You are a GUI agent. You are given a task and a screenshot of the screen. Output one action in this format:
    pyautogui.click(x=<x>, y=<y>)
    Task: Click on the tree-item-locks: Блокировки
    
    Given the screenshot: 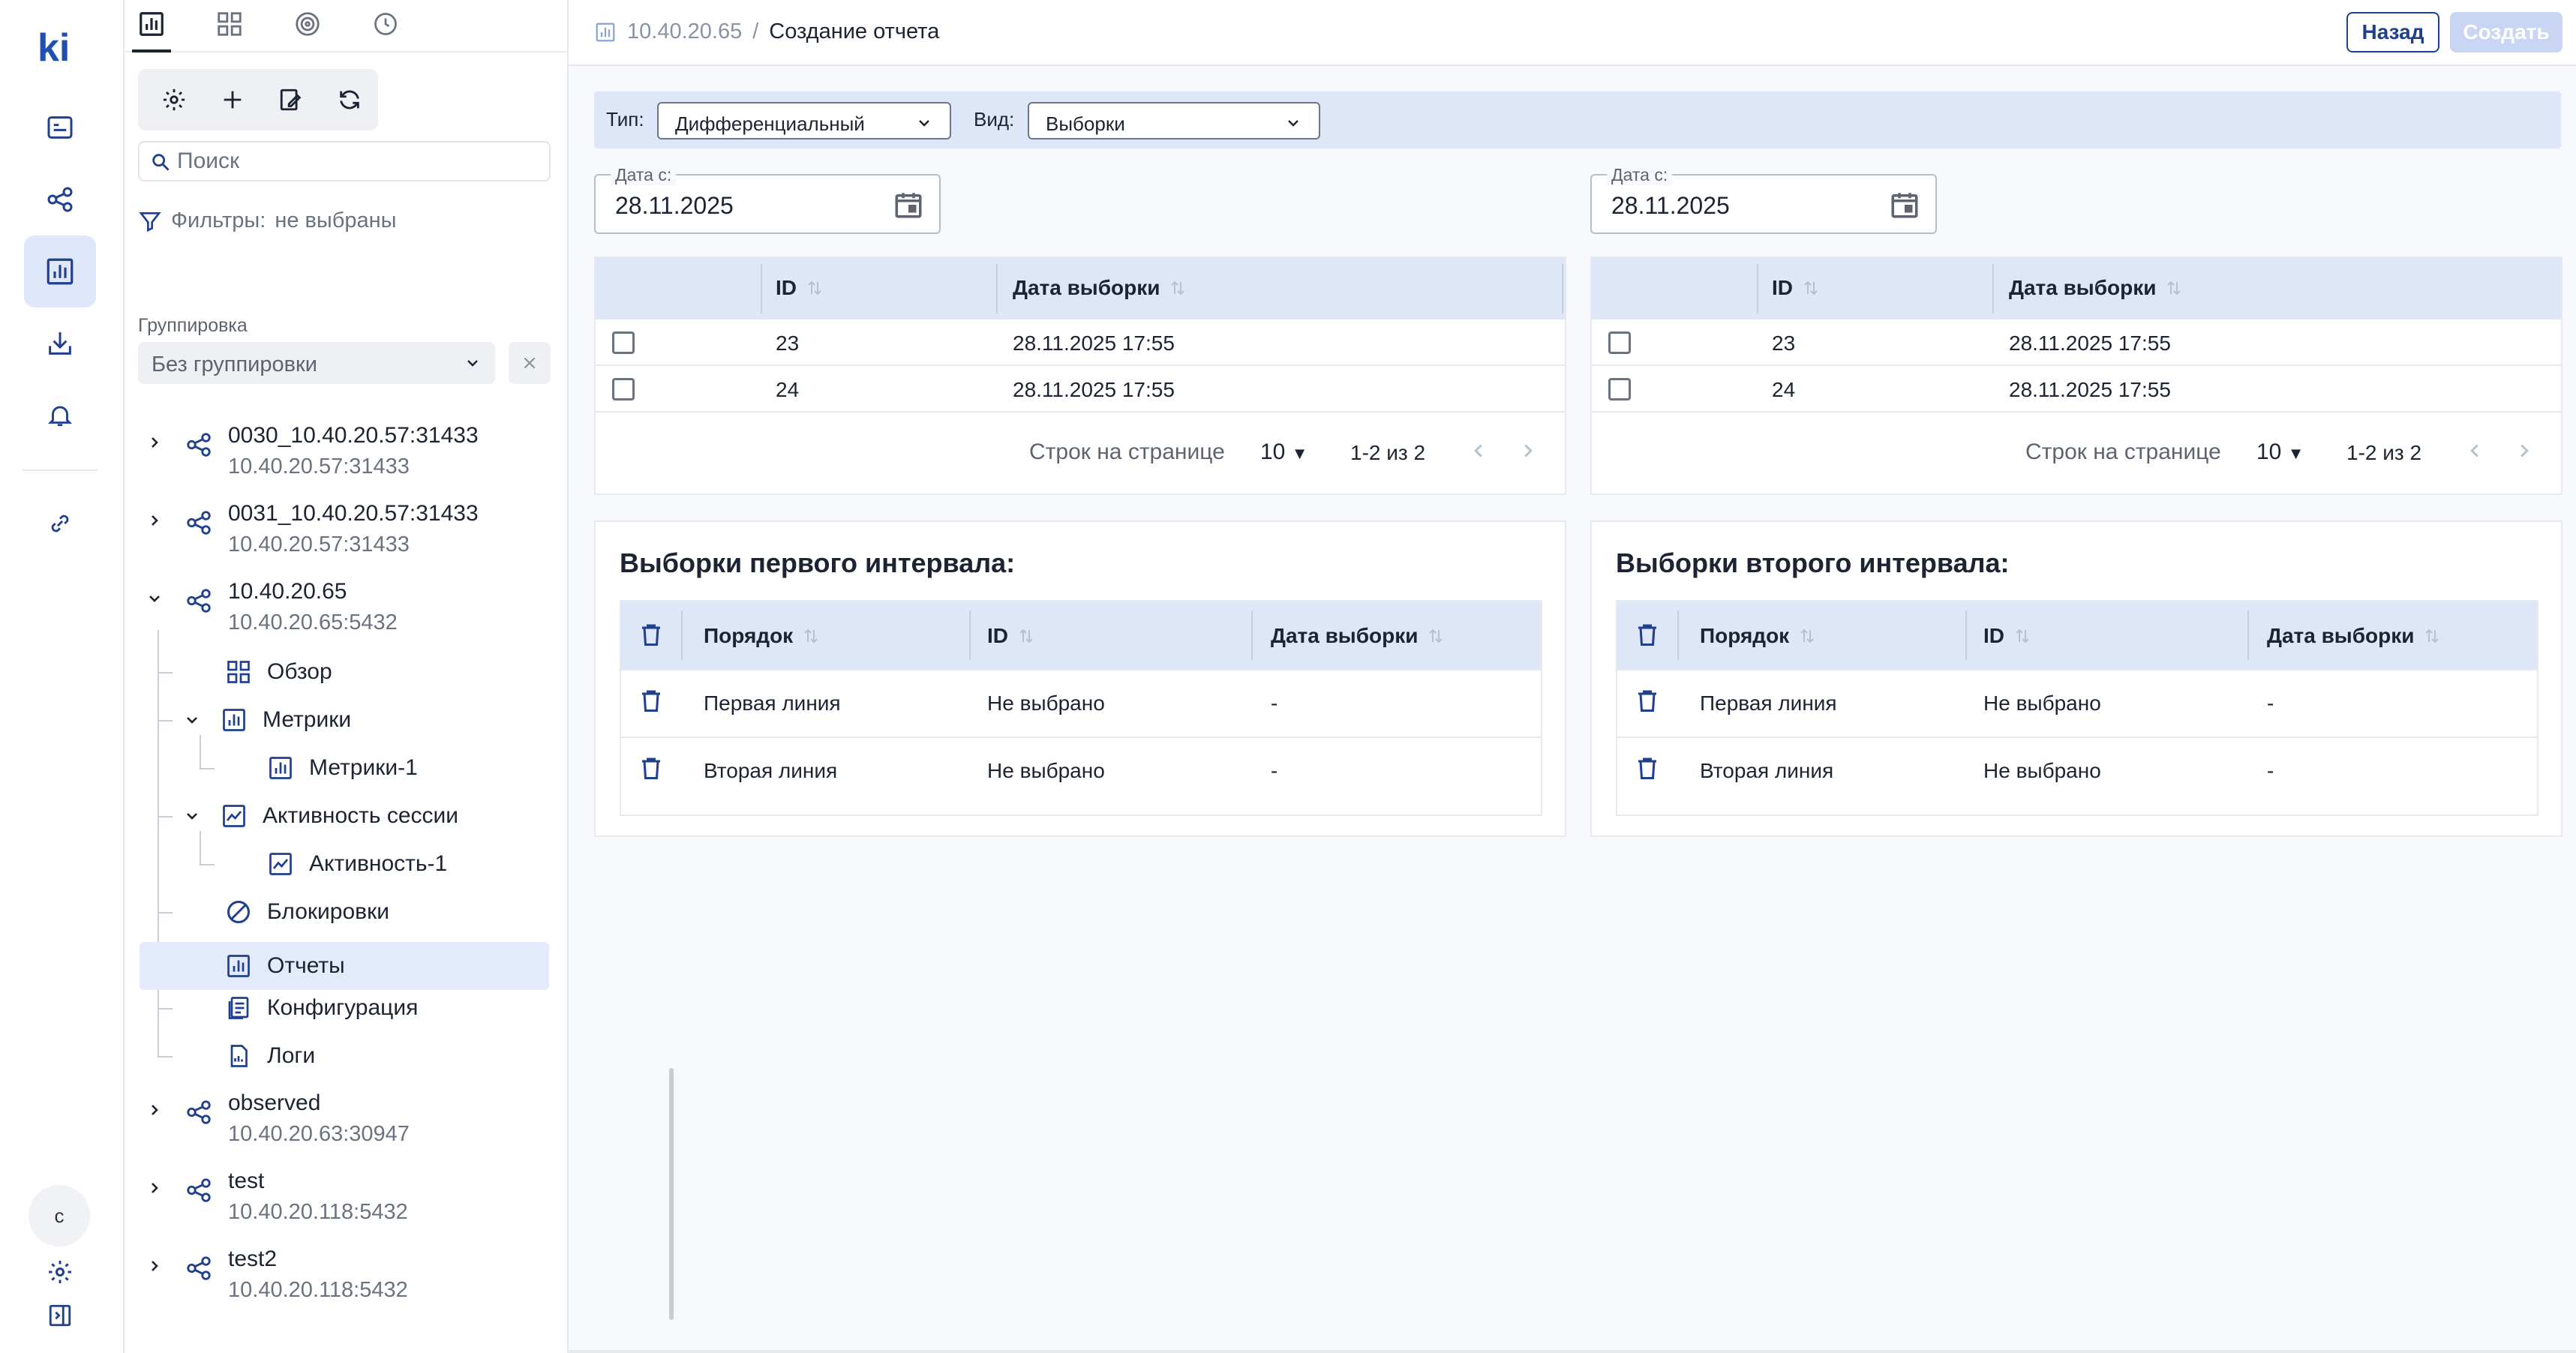 What is the action you would take?
    pyautogui.click(x=307, y=912)
    